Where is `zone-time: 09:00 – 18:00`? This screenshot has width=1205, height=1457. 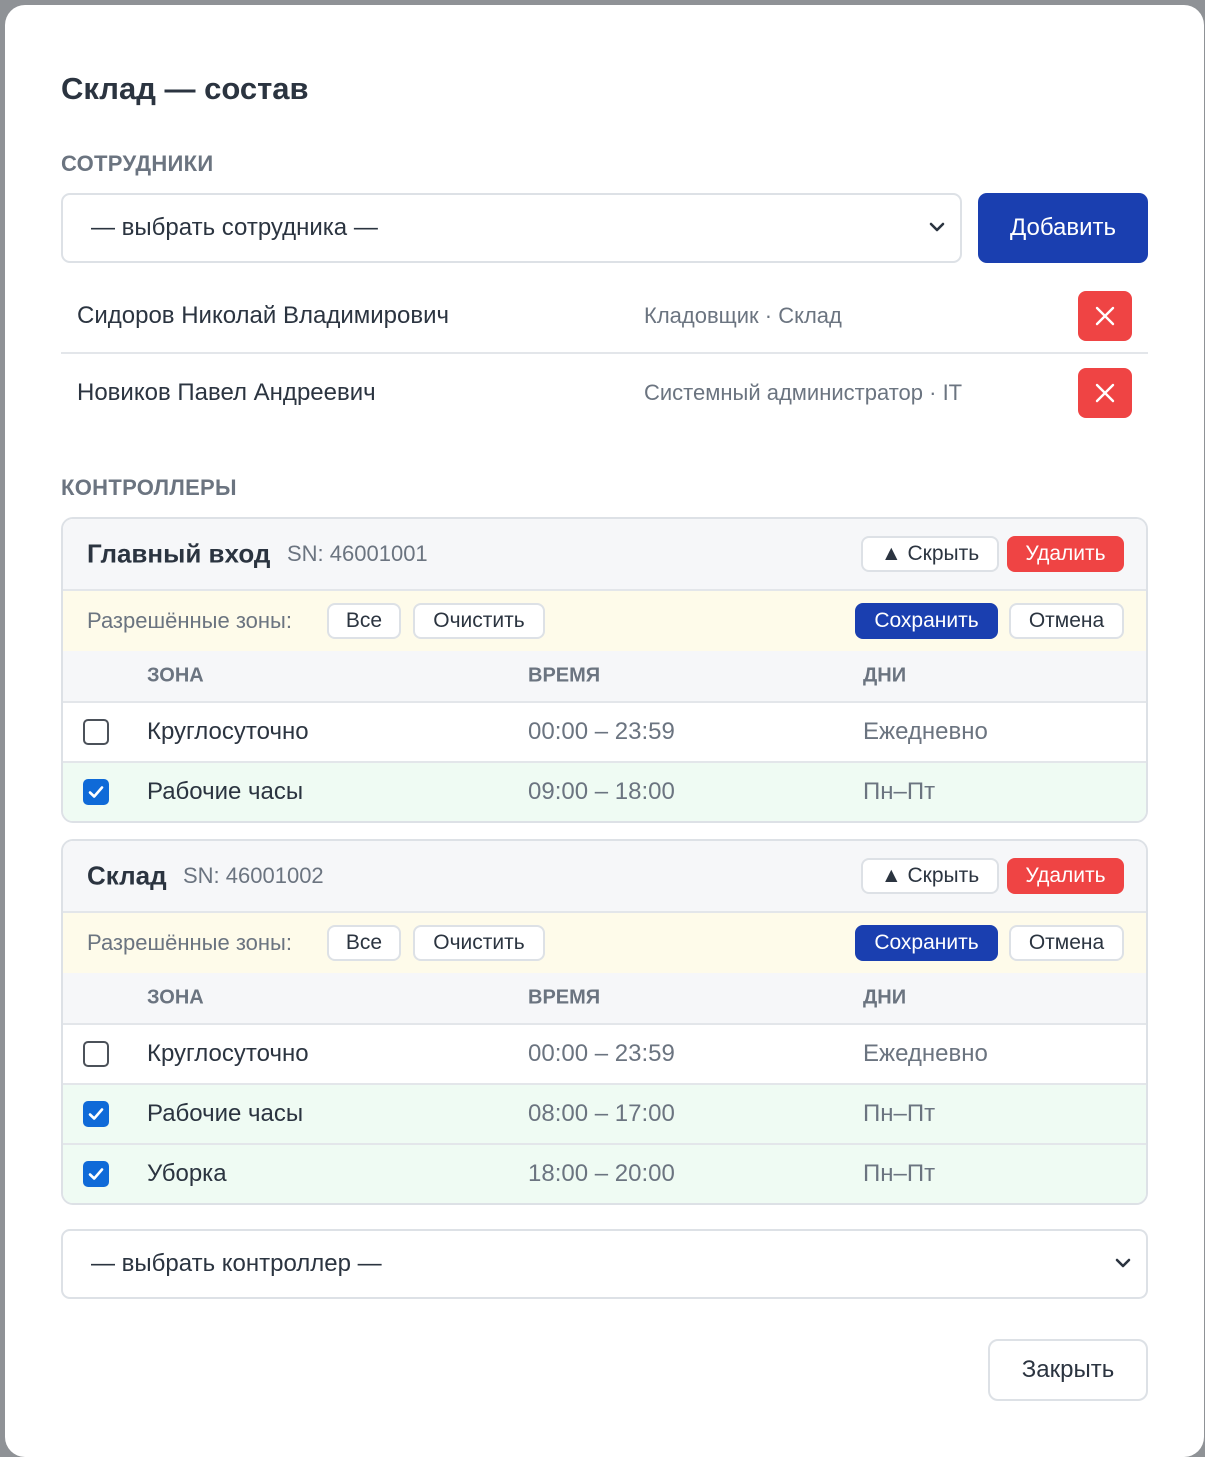
zone-time: 09:00 – 18:00 is located at coordinates (601, 791).